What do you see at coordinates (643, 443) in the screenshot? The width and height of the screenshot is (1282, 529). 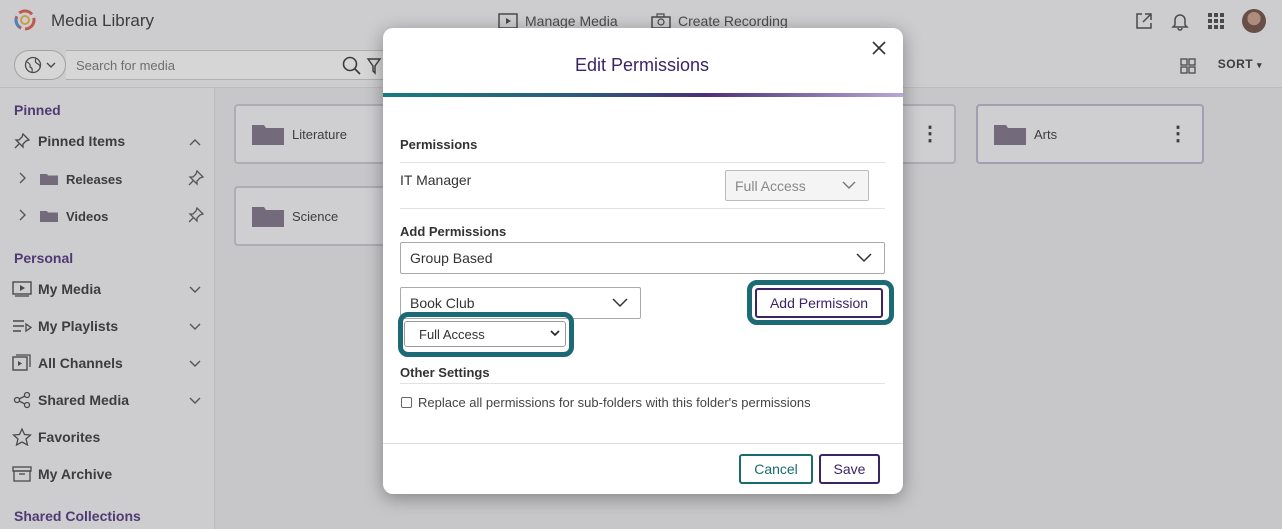 I see `footer-divider` at bounding box center [643, 443].